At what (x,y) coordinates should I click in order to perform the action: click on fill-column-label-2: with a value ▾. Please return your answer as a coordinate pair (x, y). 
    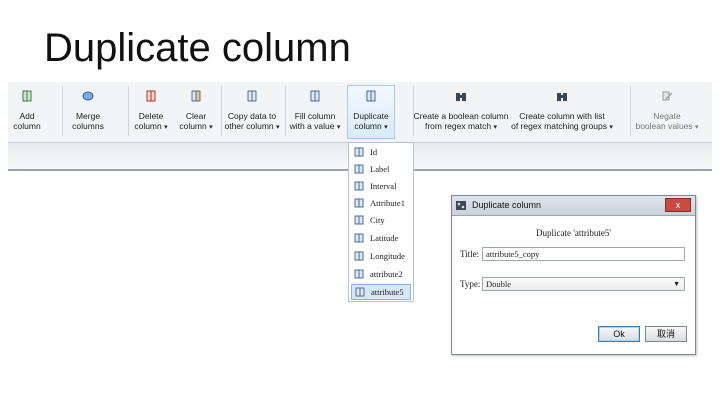
    Looking at the image, I should click on (315, 127).